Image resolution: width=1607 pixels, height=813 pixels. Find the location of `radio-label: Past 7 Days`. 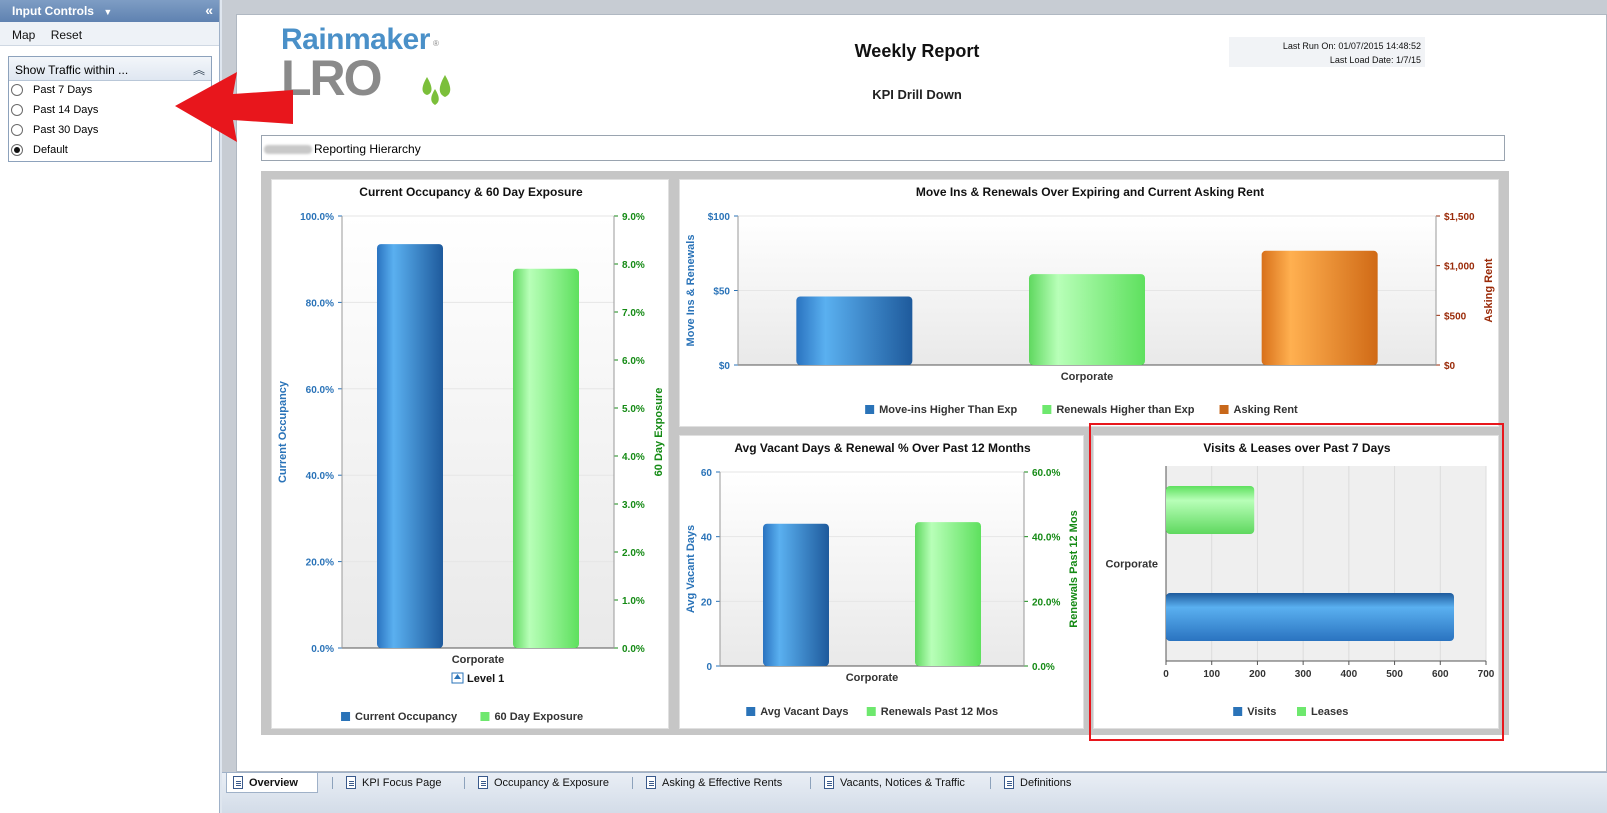

radio-label: Past 7 Days is located at coordinates (63, 90).